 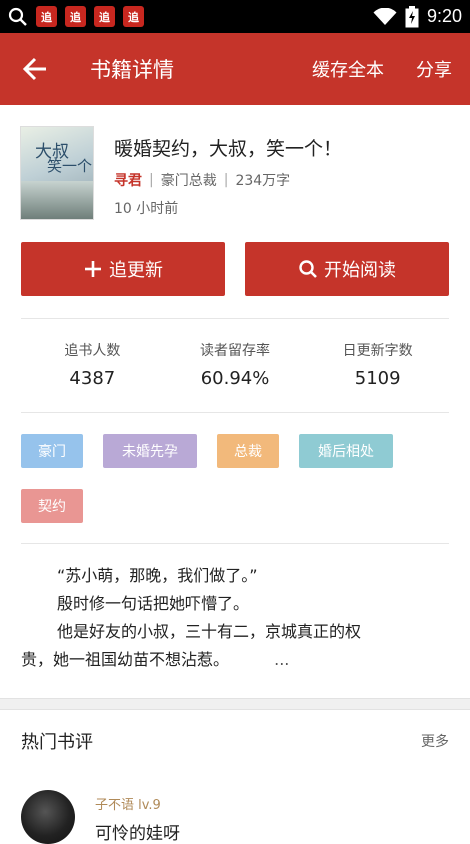 I want to click on status-time: 9:20, so click(x=444, y=16).